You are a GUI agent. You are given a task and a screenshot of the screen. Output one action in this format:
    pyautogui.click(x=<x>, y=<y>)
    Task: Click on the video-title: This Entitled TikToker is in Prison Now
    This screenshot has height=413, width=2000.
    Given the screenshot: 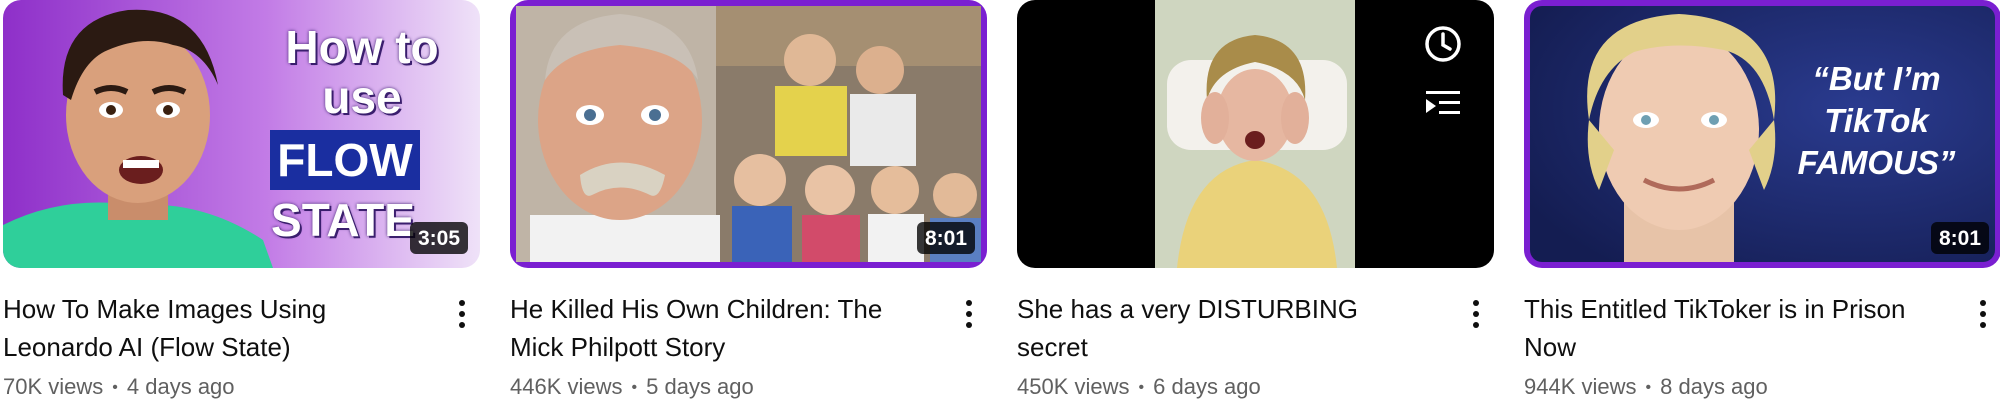 What is the action you would take?
    pyautogui.click(x=1731, y=328)
    